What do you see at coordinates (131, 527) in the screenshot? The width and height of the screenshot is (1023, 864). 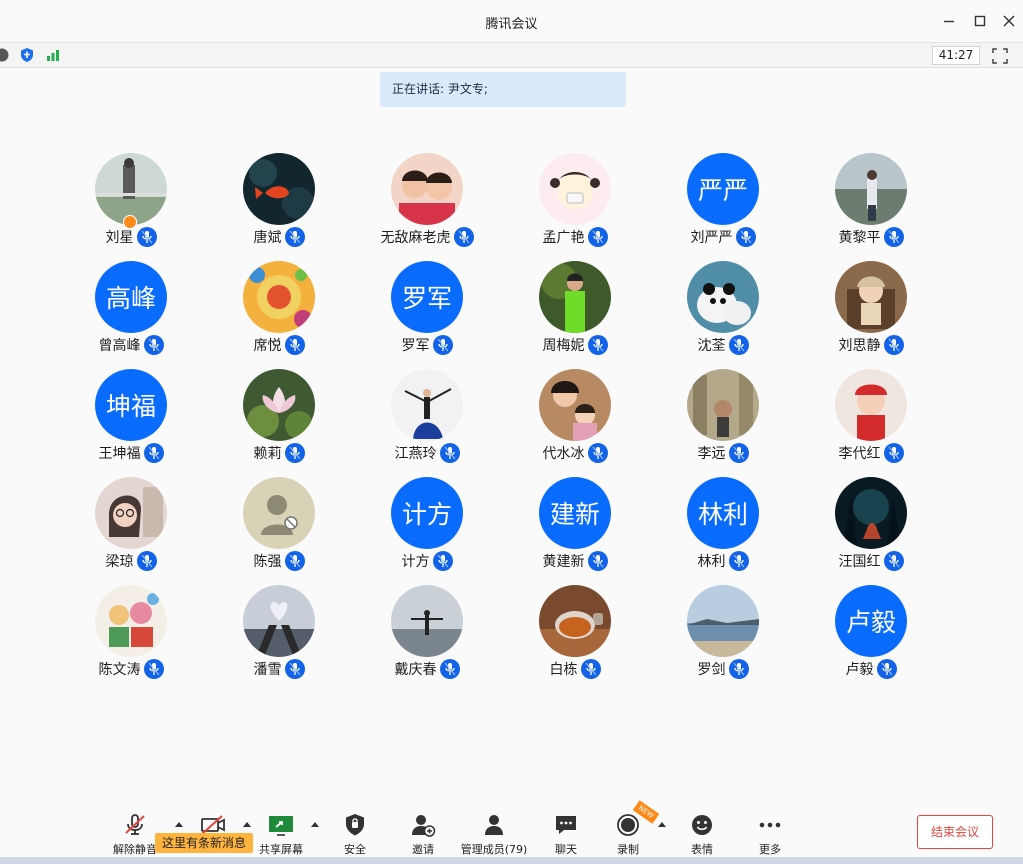 I see `participant-tile: 梁琼` at bounding box center [131, 527].